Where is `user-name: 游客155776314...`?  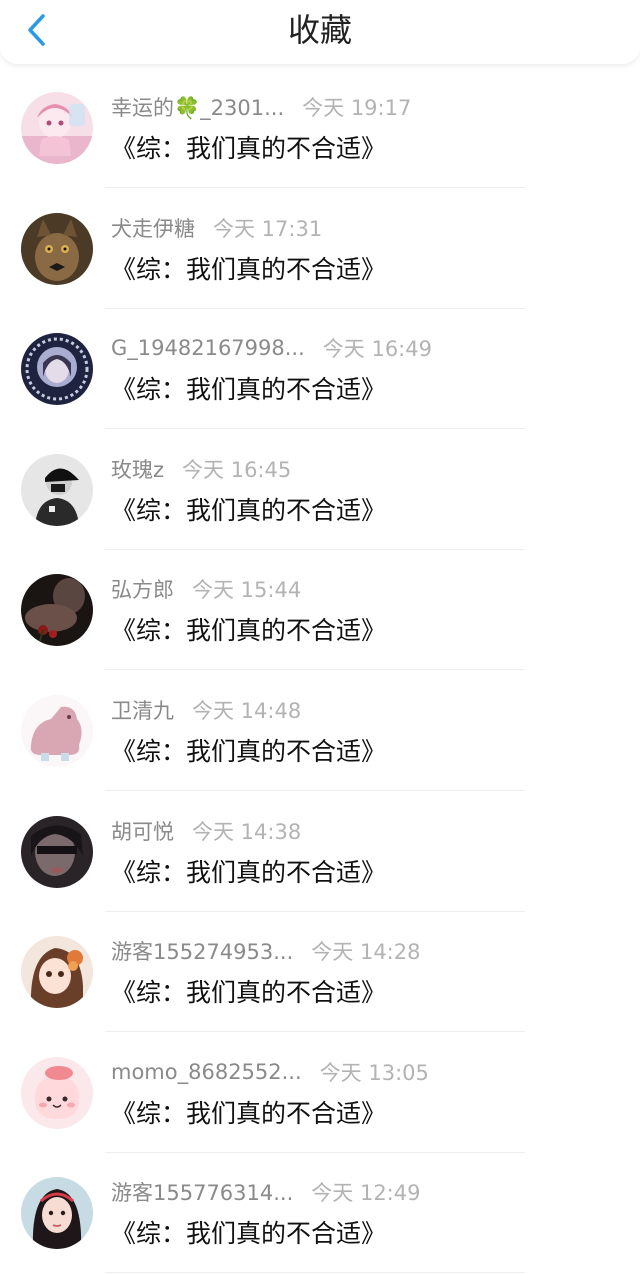
user-name: 游客155776314... is located at coordinates (202, 1192).